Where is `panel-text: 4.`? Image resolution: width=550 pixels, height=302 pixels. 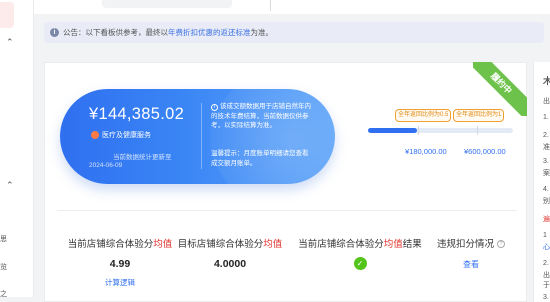
panel-text: 4. is located at coordinates (546, 189).